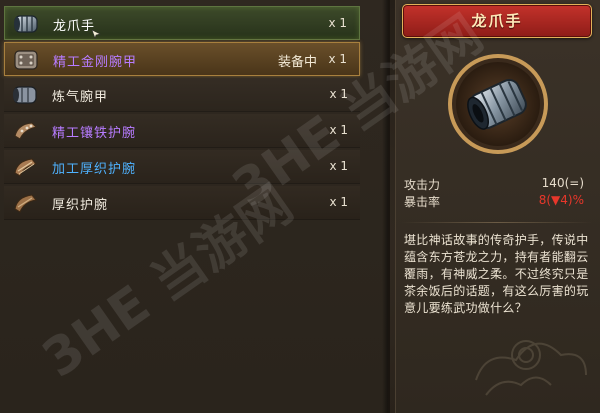 This screenshot has width=600, height=413. Describe the element at coordinates (182, 203) in the screenshot. I see `inventory-row-houzhi: 厚织护腕 x 1` at that location.